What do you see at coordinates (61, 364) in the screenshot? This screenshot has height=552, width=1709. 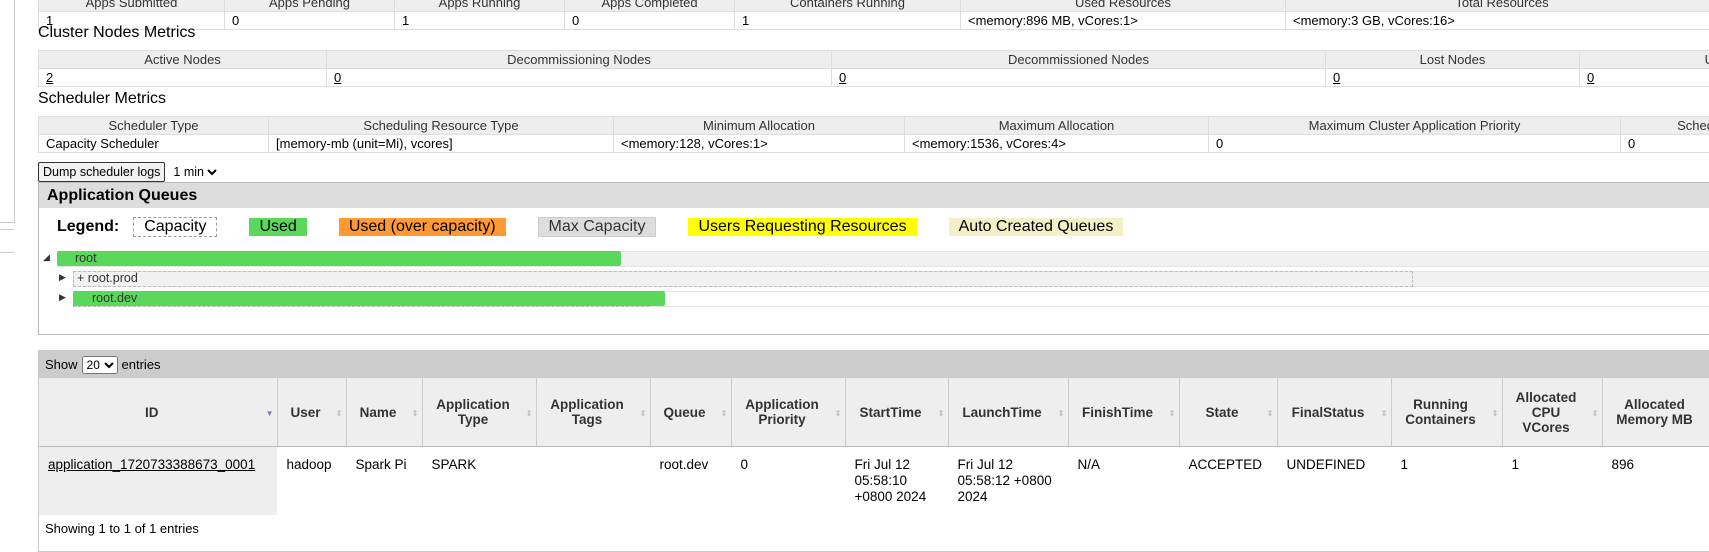 I see `show-label: Show` at bounding box center [61, 364].